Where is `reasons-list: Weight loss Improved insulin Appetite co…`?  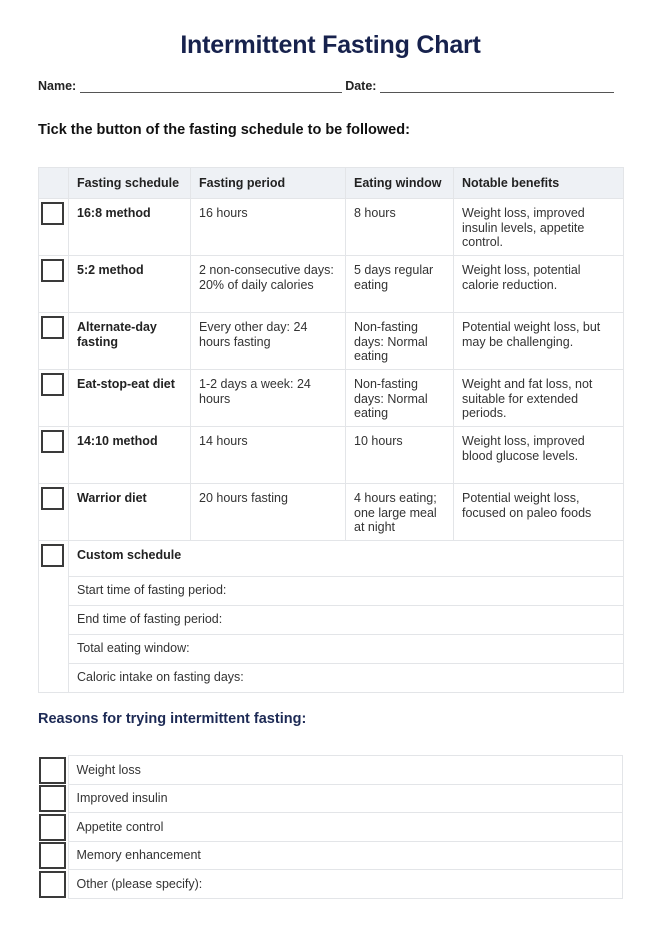 reasons-list: Weight loss Improved insulin Appetite co… is located at coordinates (330, 827).